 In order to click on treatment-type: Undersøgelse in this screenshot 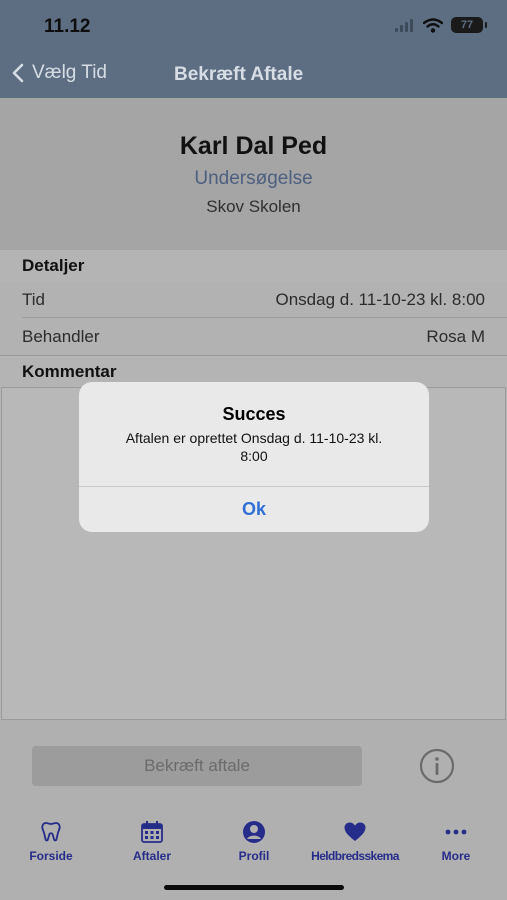, I will do `click(253, 178)`.